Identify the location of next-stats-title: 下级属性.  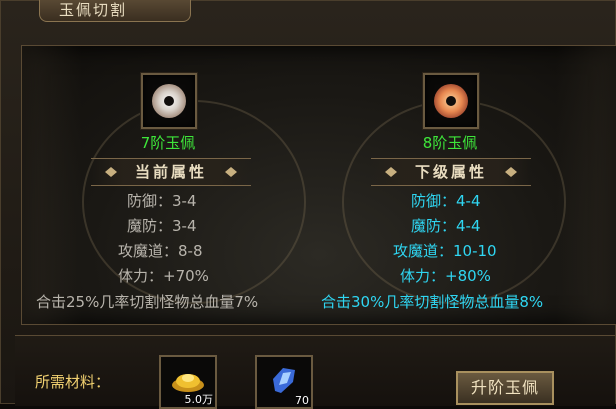
(450, 172).